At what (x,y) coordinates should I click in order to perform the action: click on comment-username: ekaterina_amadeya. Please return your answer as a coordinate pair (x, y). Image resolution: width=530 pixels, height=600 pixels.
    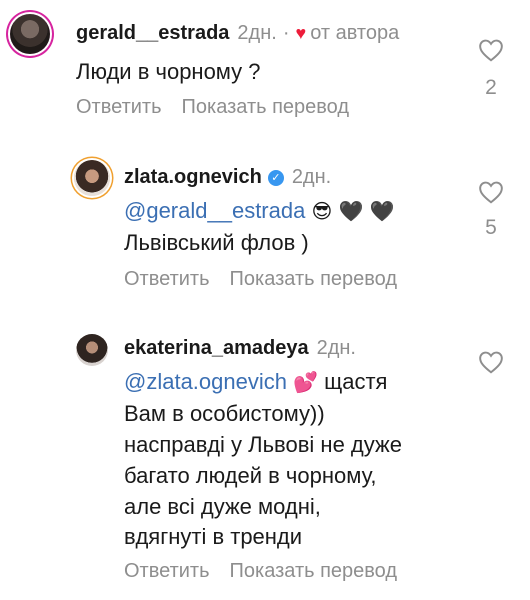
    Looking at the image, I should click on (216, 348).